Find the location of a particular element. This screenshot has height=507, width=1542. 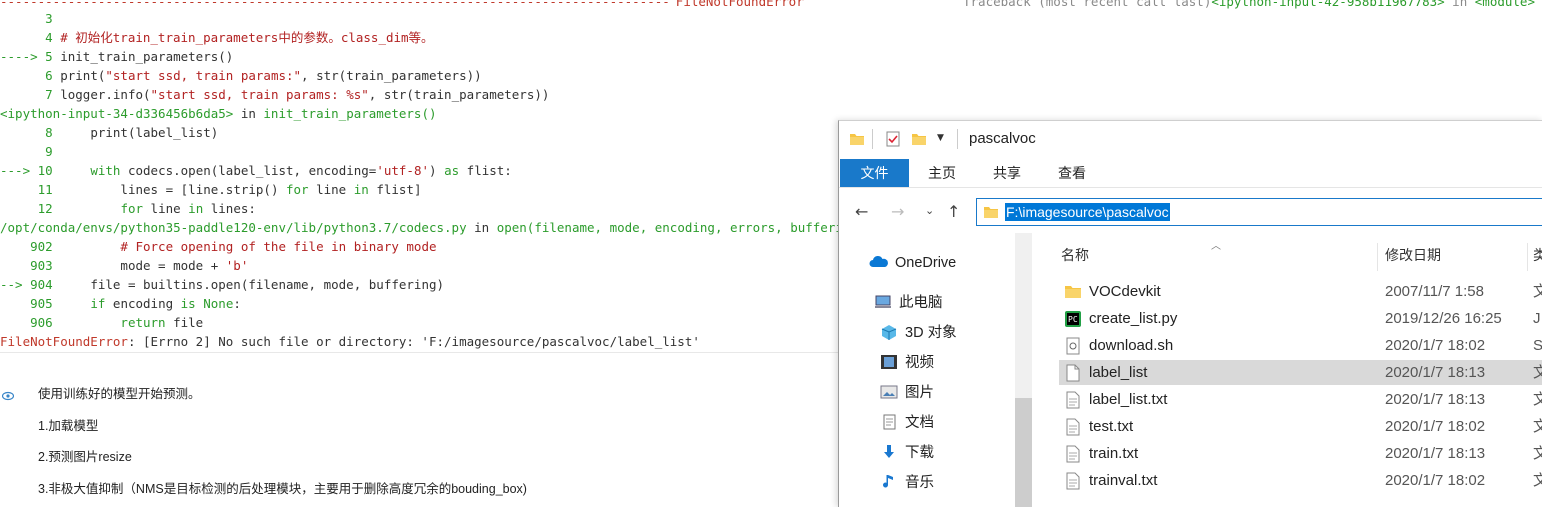

code-text: if encoding is None: is located at coordinates (165, 303).